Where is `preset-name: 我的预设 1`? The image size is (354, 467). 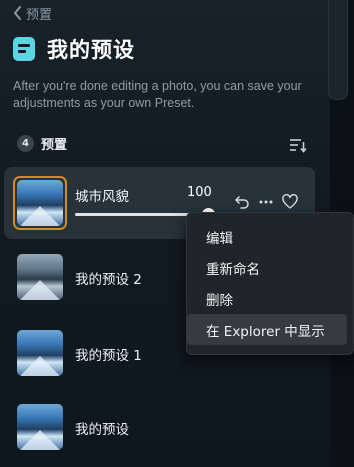
preset-name: 我的预设 1 is located at coordinates (108, 356).